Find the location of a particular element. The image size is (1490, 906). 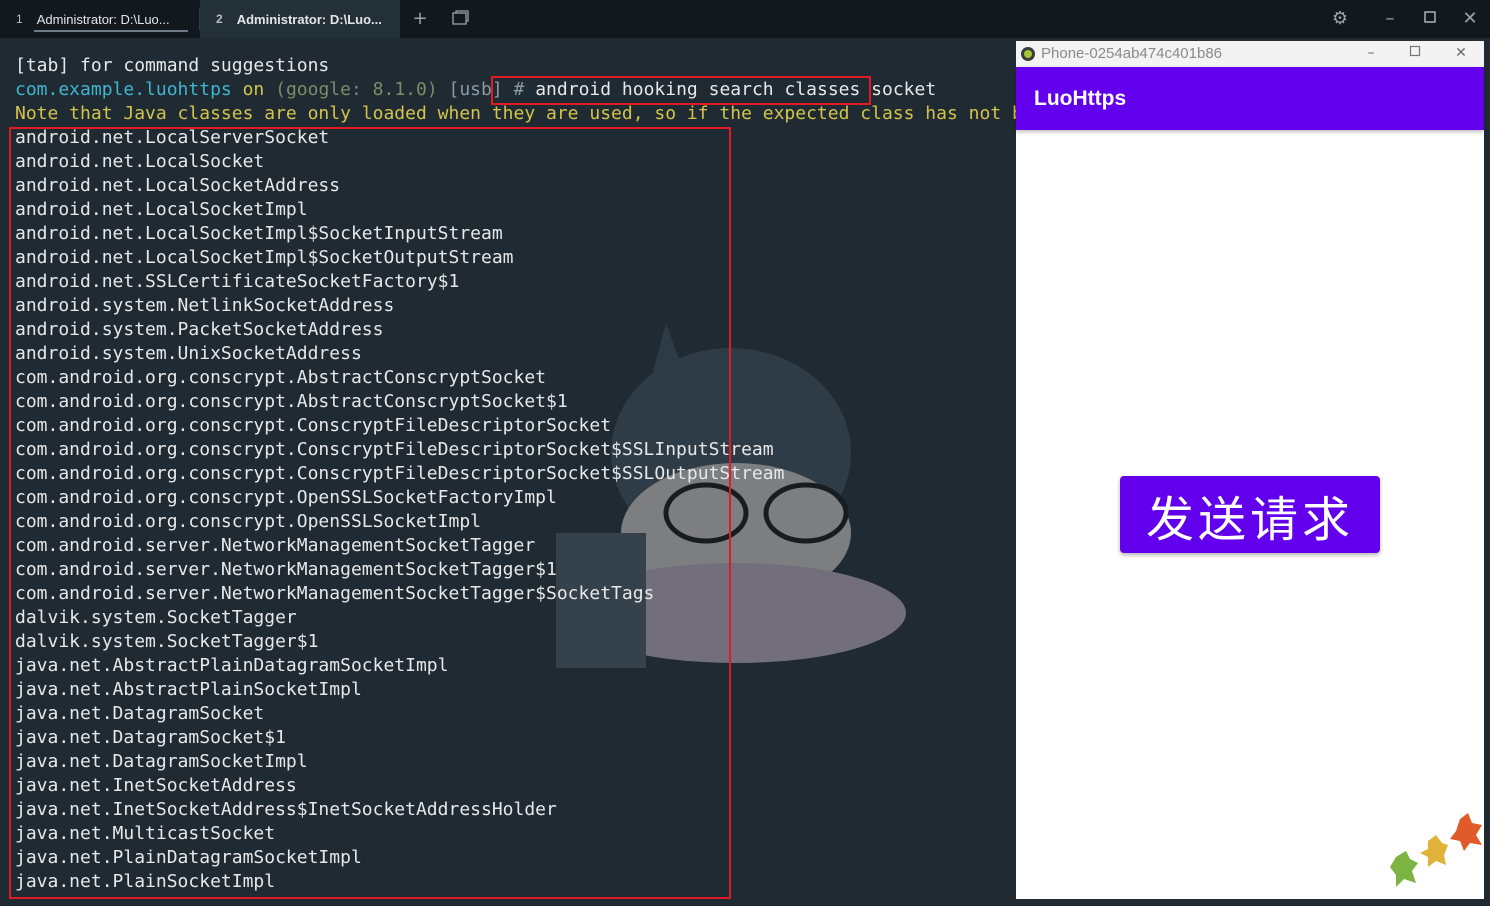

gear-icon: ⚙ is located at coordinates (1340, 19).